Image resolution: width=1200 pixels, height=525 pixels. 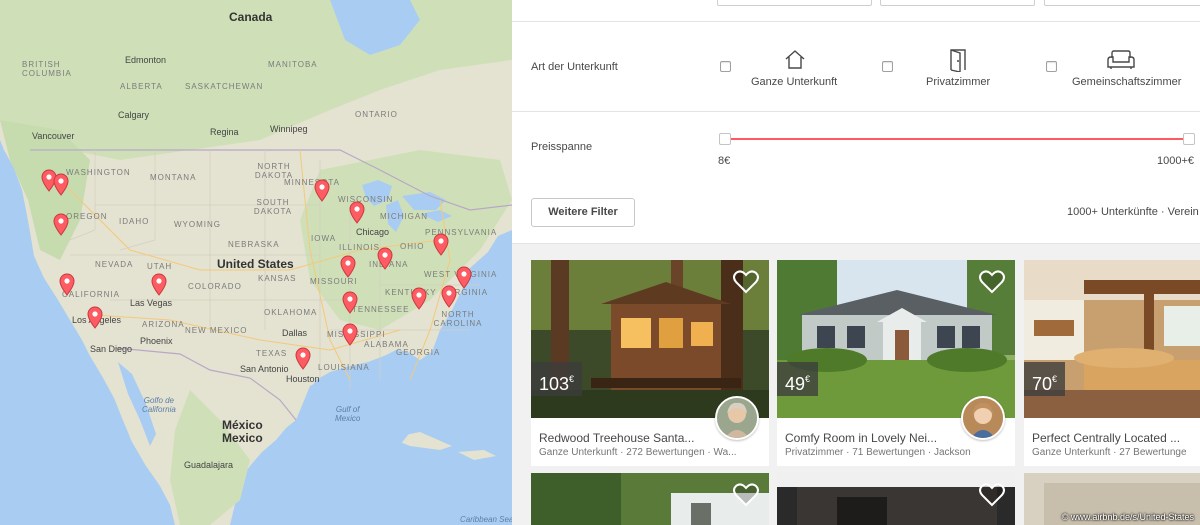 What do you see at coordinates (224, 132) in the screenshot?
I see `map-label-city: Regina` at bounding box center [224, 132].